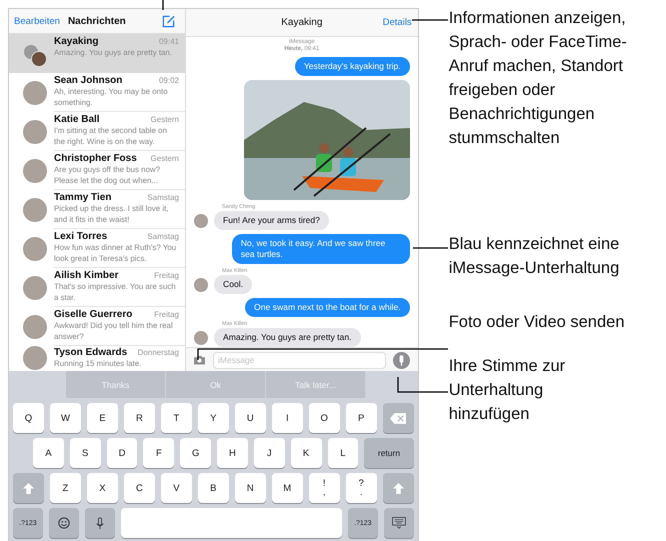 Image resolution: width=666 pixels, height=541 pixels. Describe the element at coordinates (299, 360) in the screenshot. I see `message-input-field: iMessage` at that location.